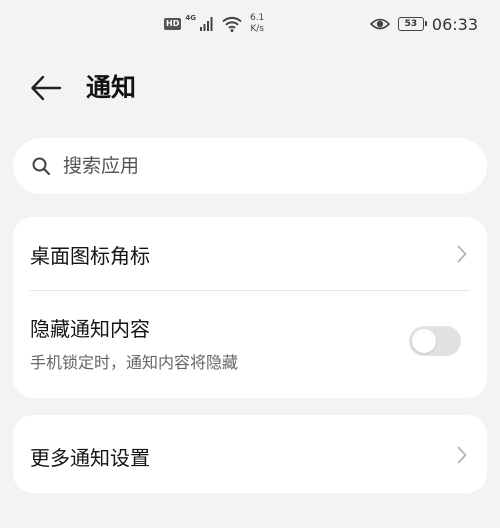 This screenshot has height=528, width=500. What do you see at coordinates (173, 24) in the screenshot?
I see `hd-badge: HD` at bounding box center [173, 24].